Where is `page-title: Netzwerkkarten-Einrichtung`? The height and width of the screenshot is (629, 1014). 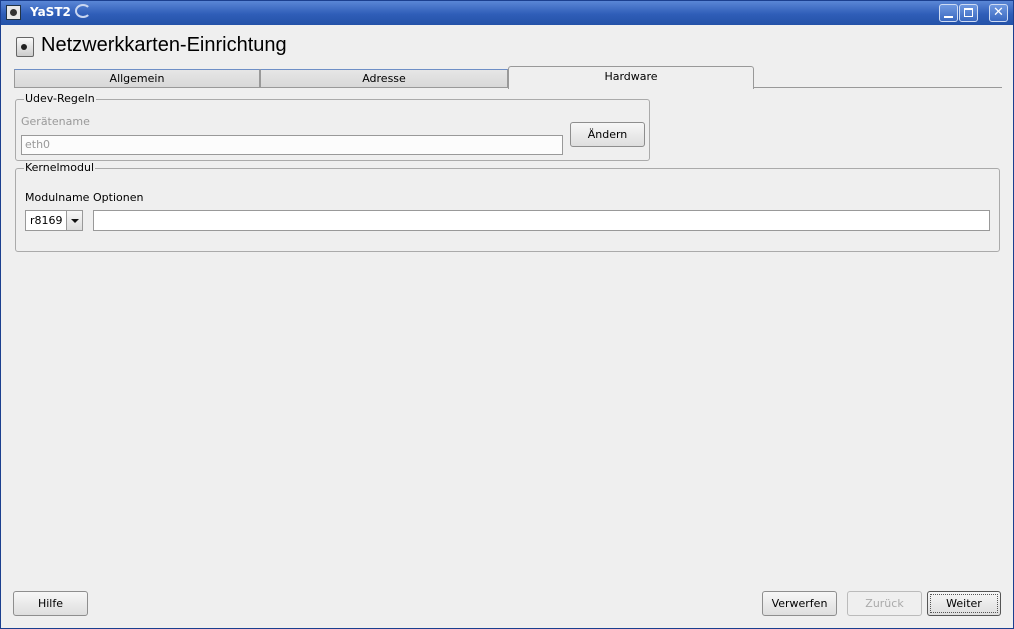 page-title: Netzwerkkarten-Einrichtung is located at coordinates (164, 45).